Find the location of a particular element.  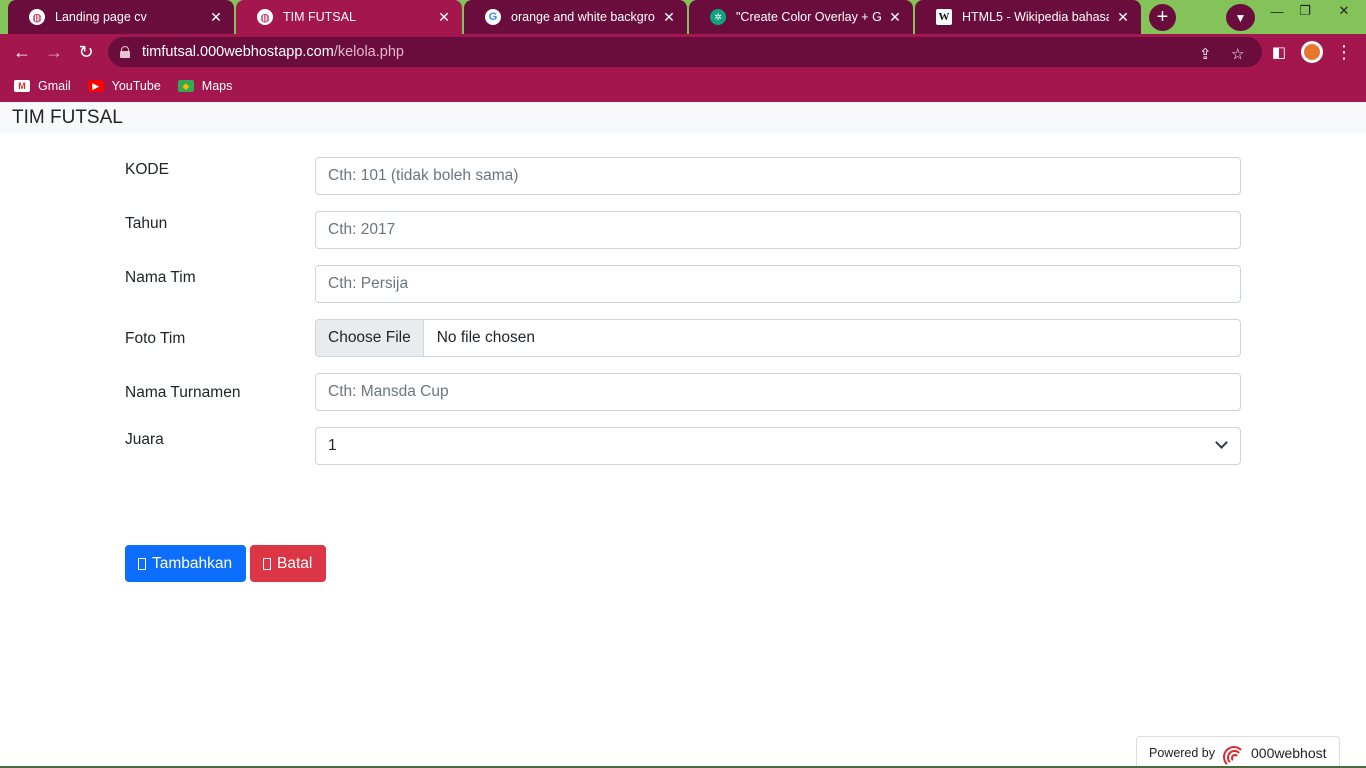

restore-icon: ❐ is located at coordinates (1305, 10).